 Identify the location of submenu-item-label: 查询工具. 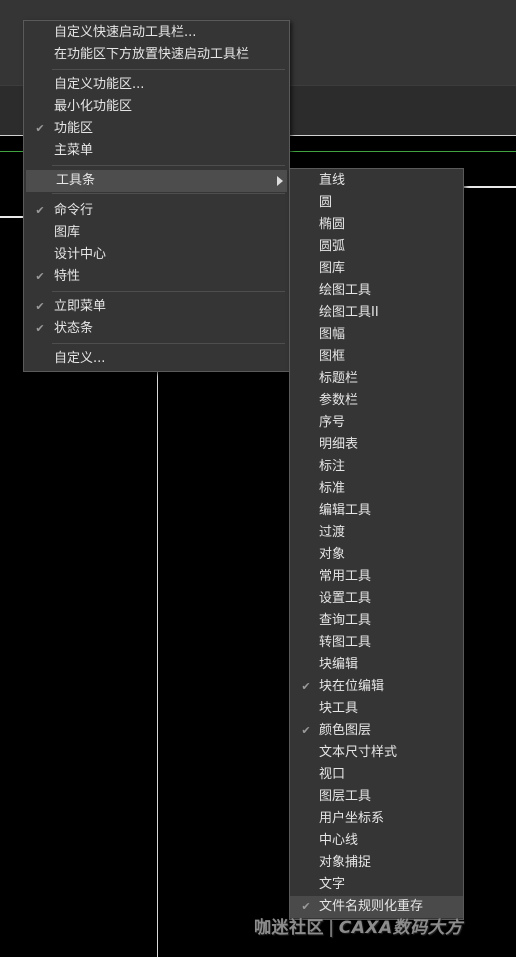
(345, 620).